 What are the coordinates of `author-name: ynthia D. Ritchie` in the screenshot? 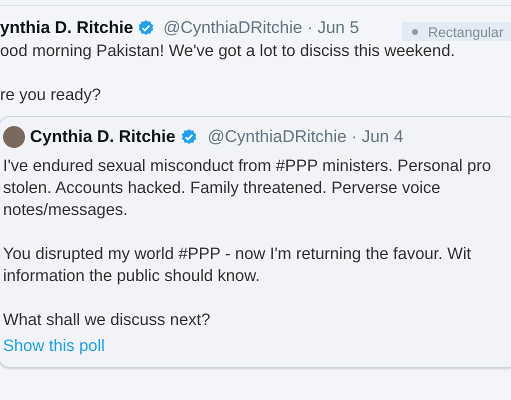 It's located at (67, 28).